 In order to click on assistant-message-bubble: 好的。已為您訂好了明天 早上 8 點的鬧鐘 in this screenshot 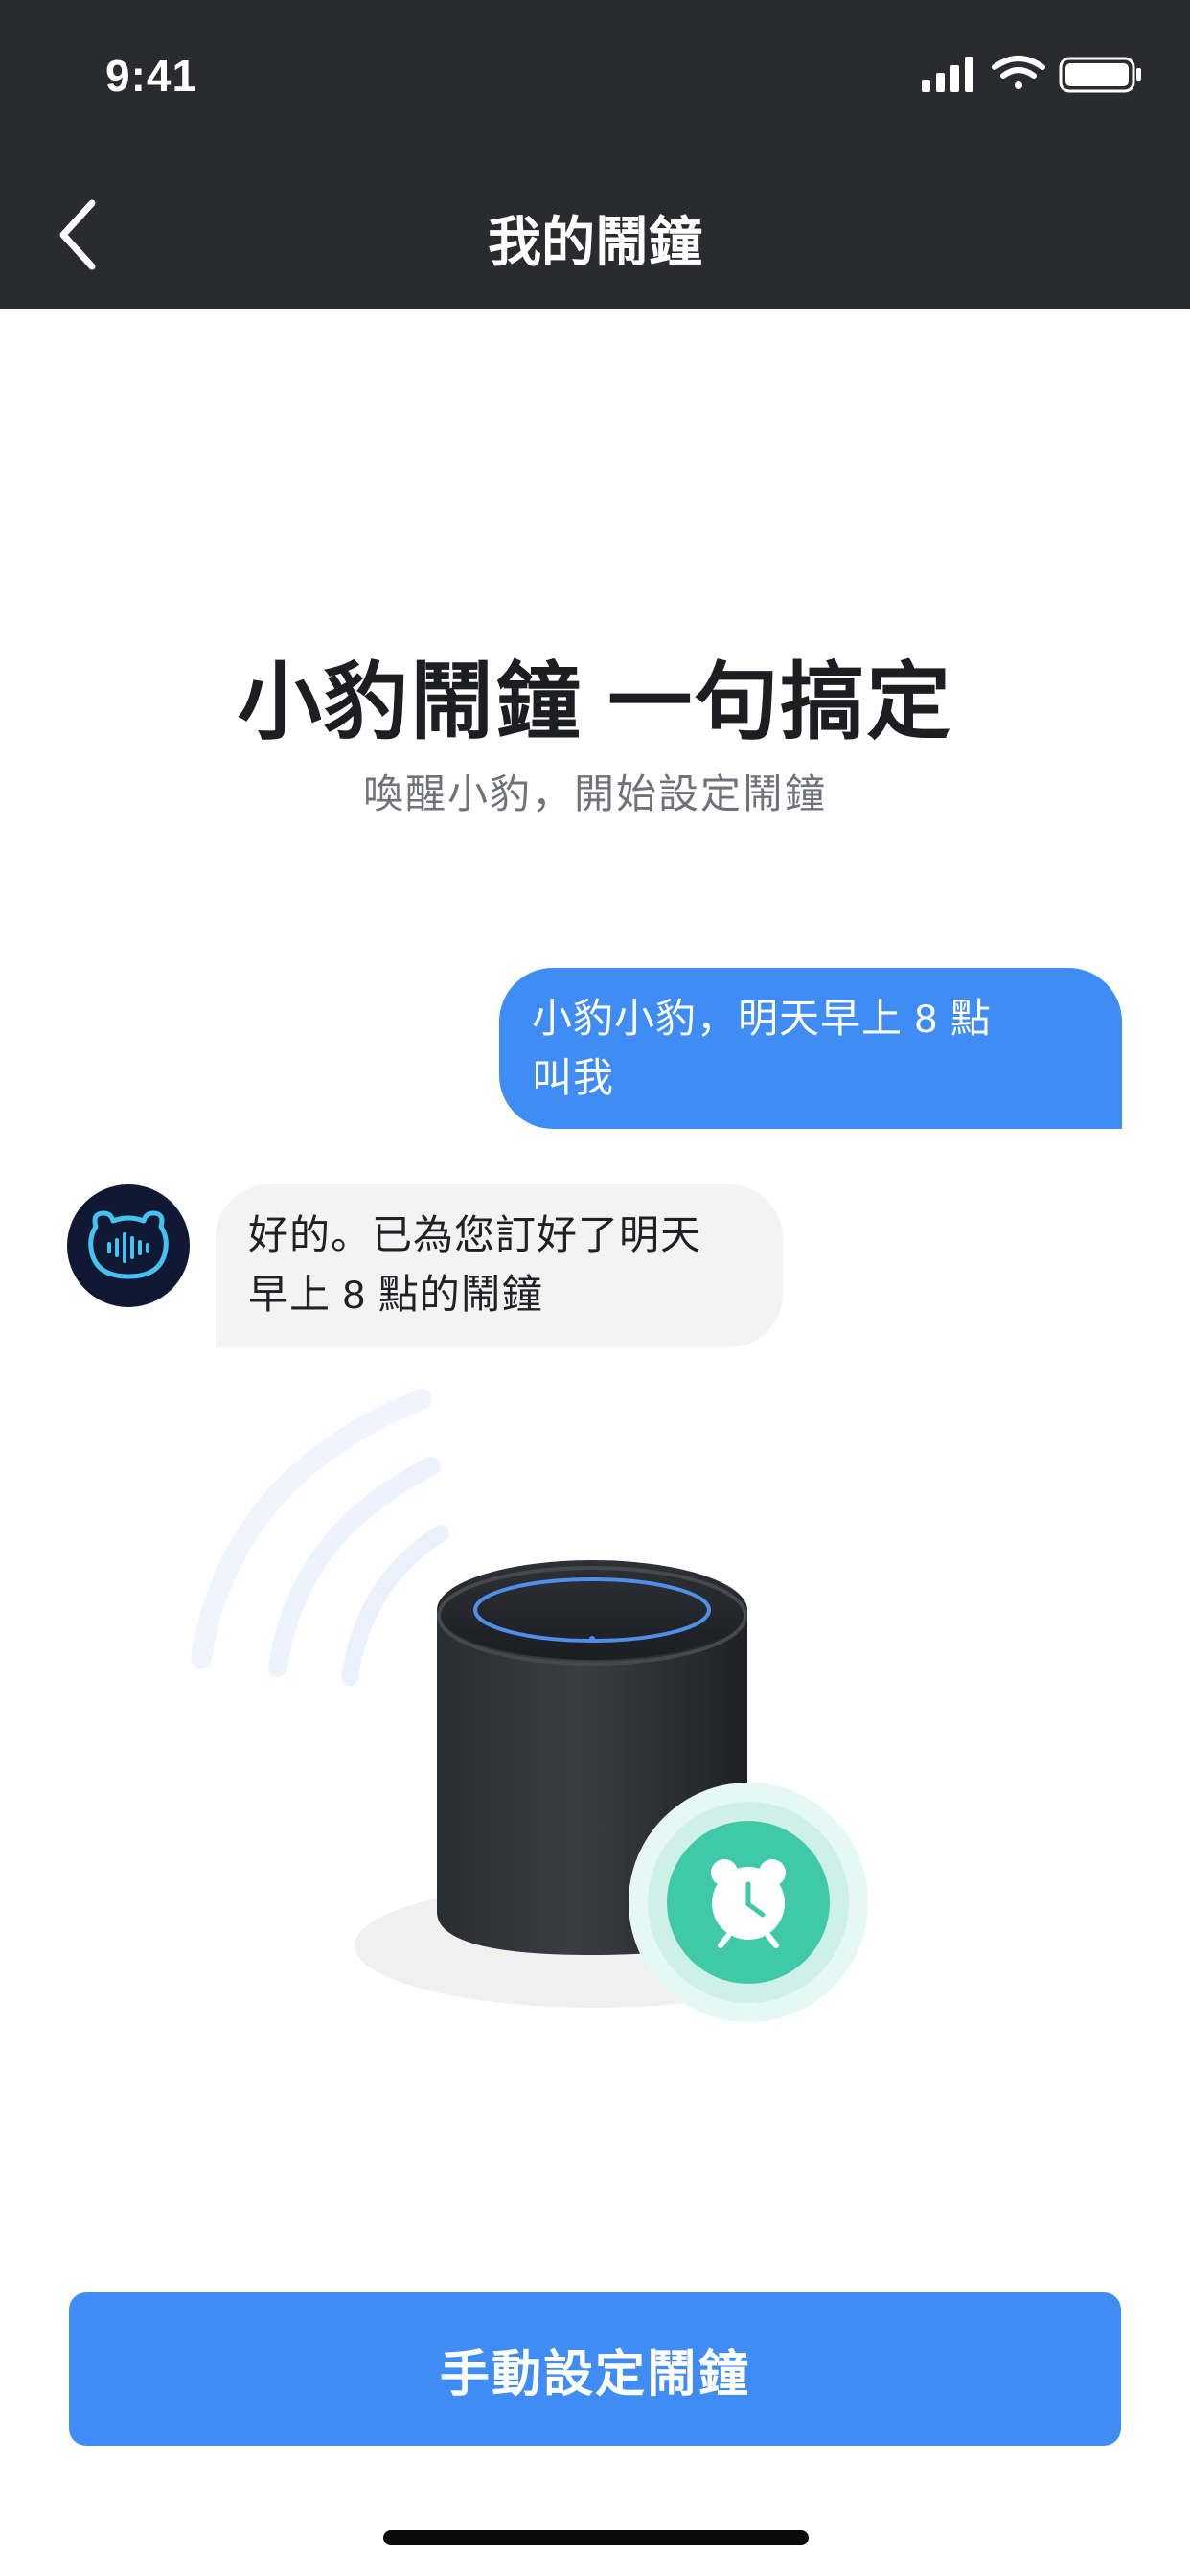, I will do `click(500, 1265)`.